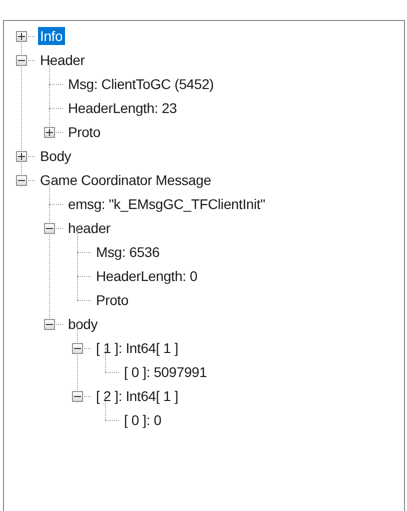  Describe the element at coordinates (128, 252) in the screenshot. I see `tree-node-label: Msg: 6536` at that location.